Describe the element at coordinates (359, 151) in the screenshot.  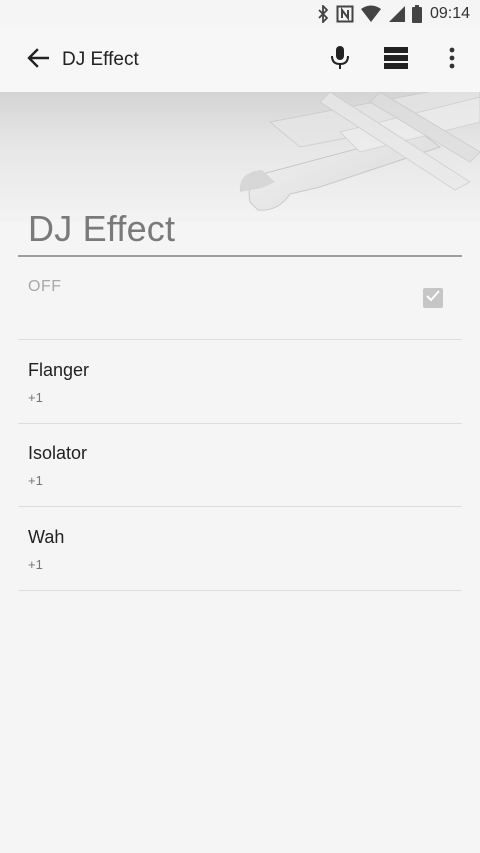
I see `wrench-illustration` at that location.